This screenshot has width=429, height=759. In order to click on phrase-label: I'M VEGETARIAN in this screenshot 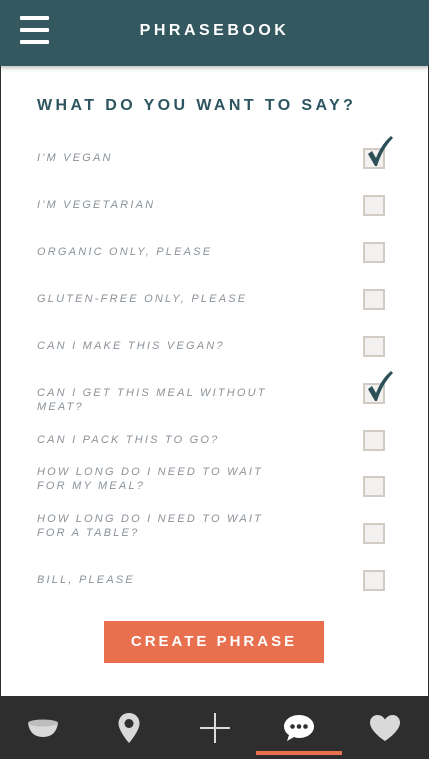, I will do `click(96, 205)`.